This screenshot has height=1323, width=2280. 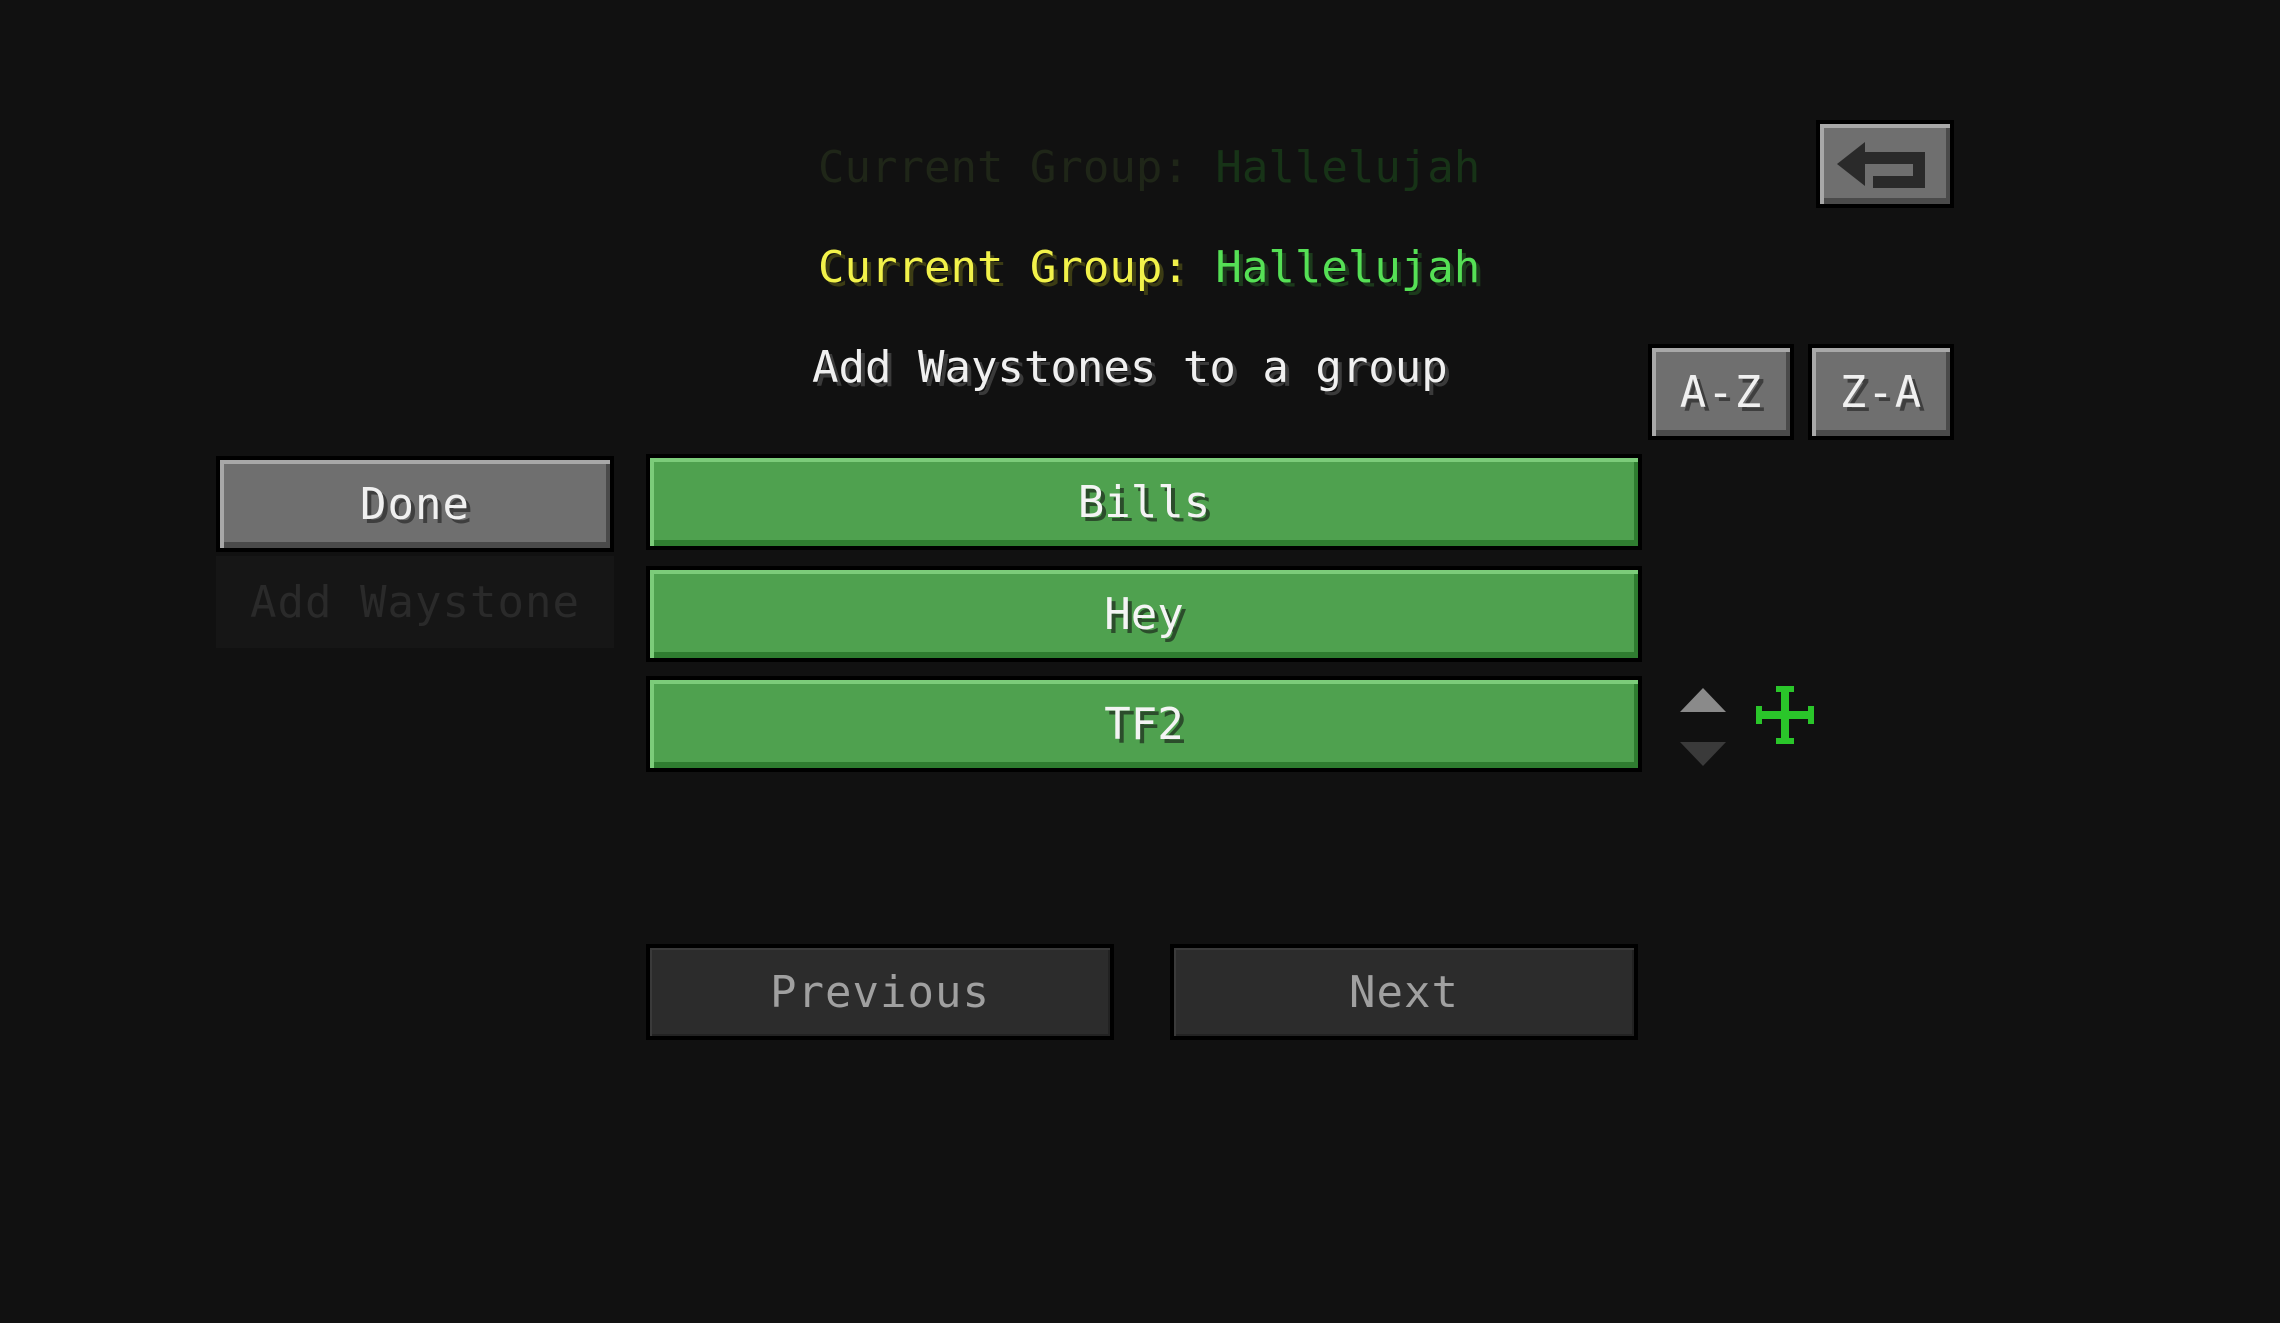 What do you see at coordinates (1881, 392) in the screenshot?
I see `sort-za-button: Z-A` at bounding box center [1881, 392].